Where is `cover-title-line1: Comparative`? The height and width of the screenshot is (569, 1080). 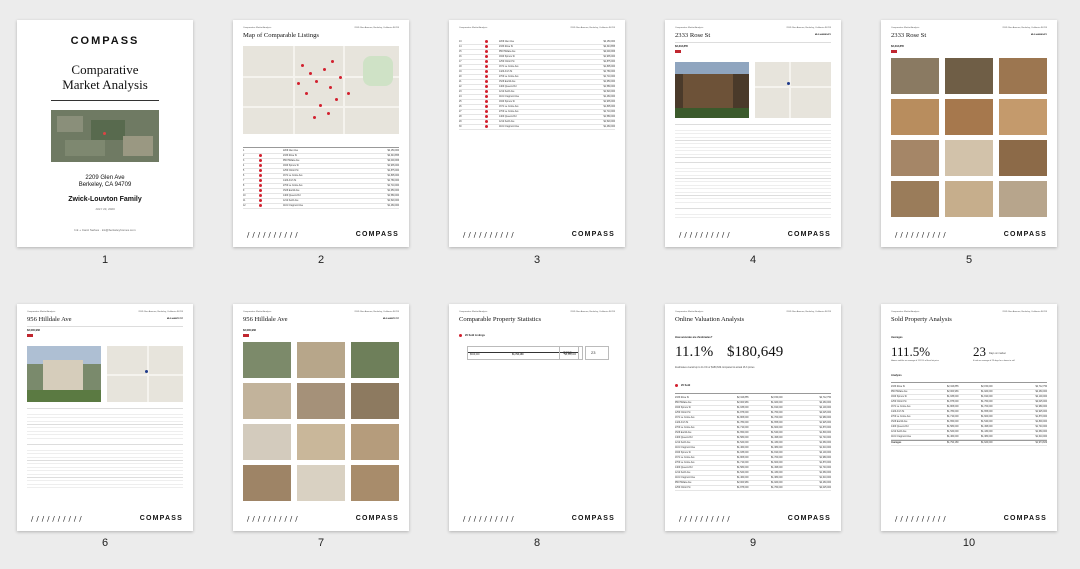
cover-title-line1: Comparative is located at coordinates (105, 69).